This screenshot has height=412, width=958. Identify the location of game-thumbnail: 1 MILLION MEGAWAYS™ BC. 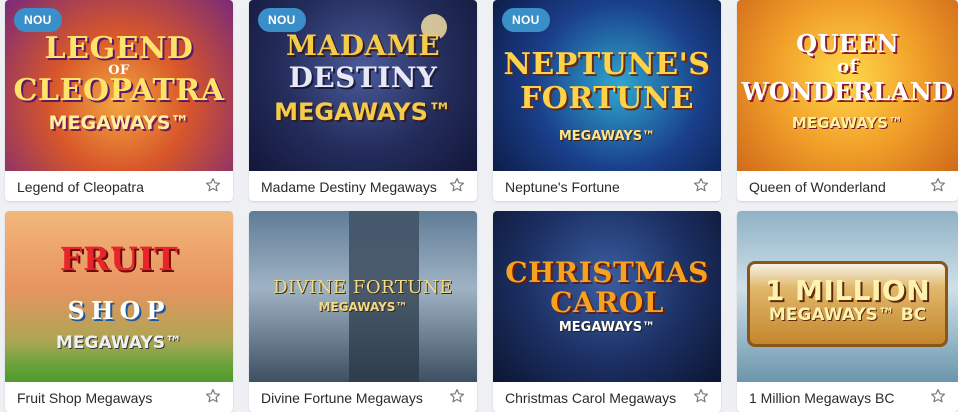
(847, 296).